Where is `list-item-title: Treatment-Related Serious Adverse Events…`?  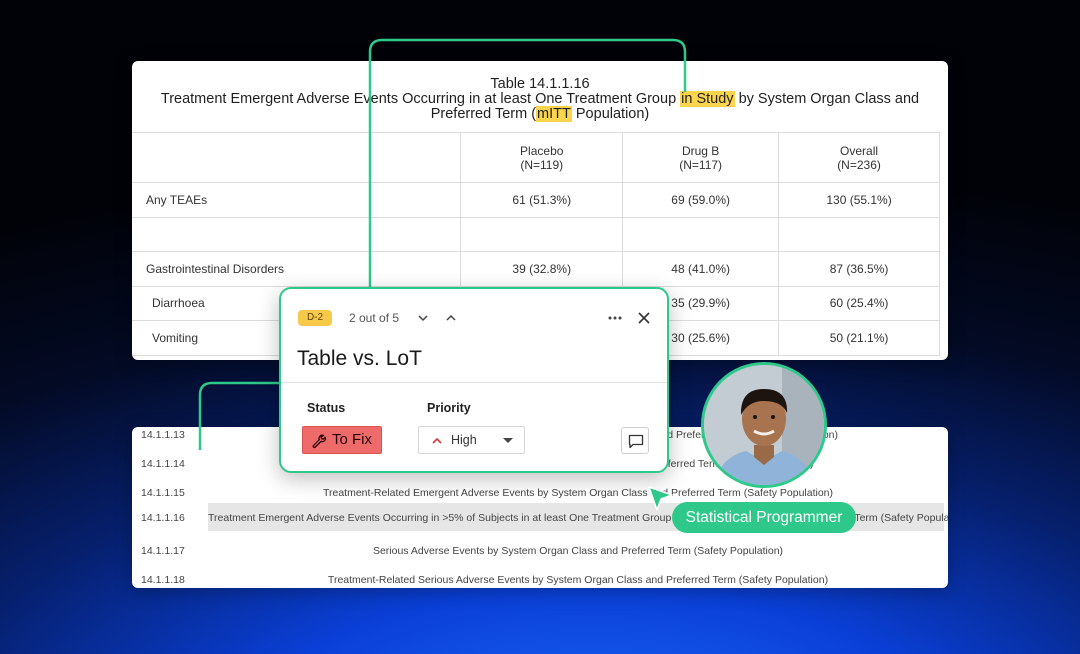
list-item-title: Treatment-Related Serious Adverse Events… is located at coordinates (578, 580).